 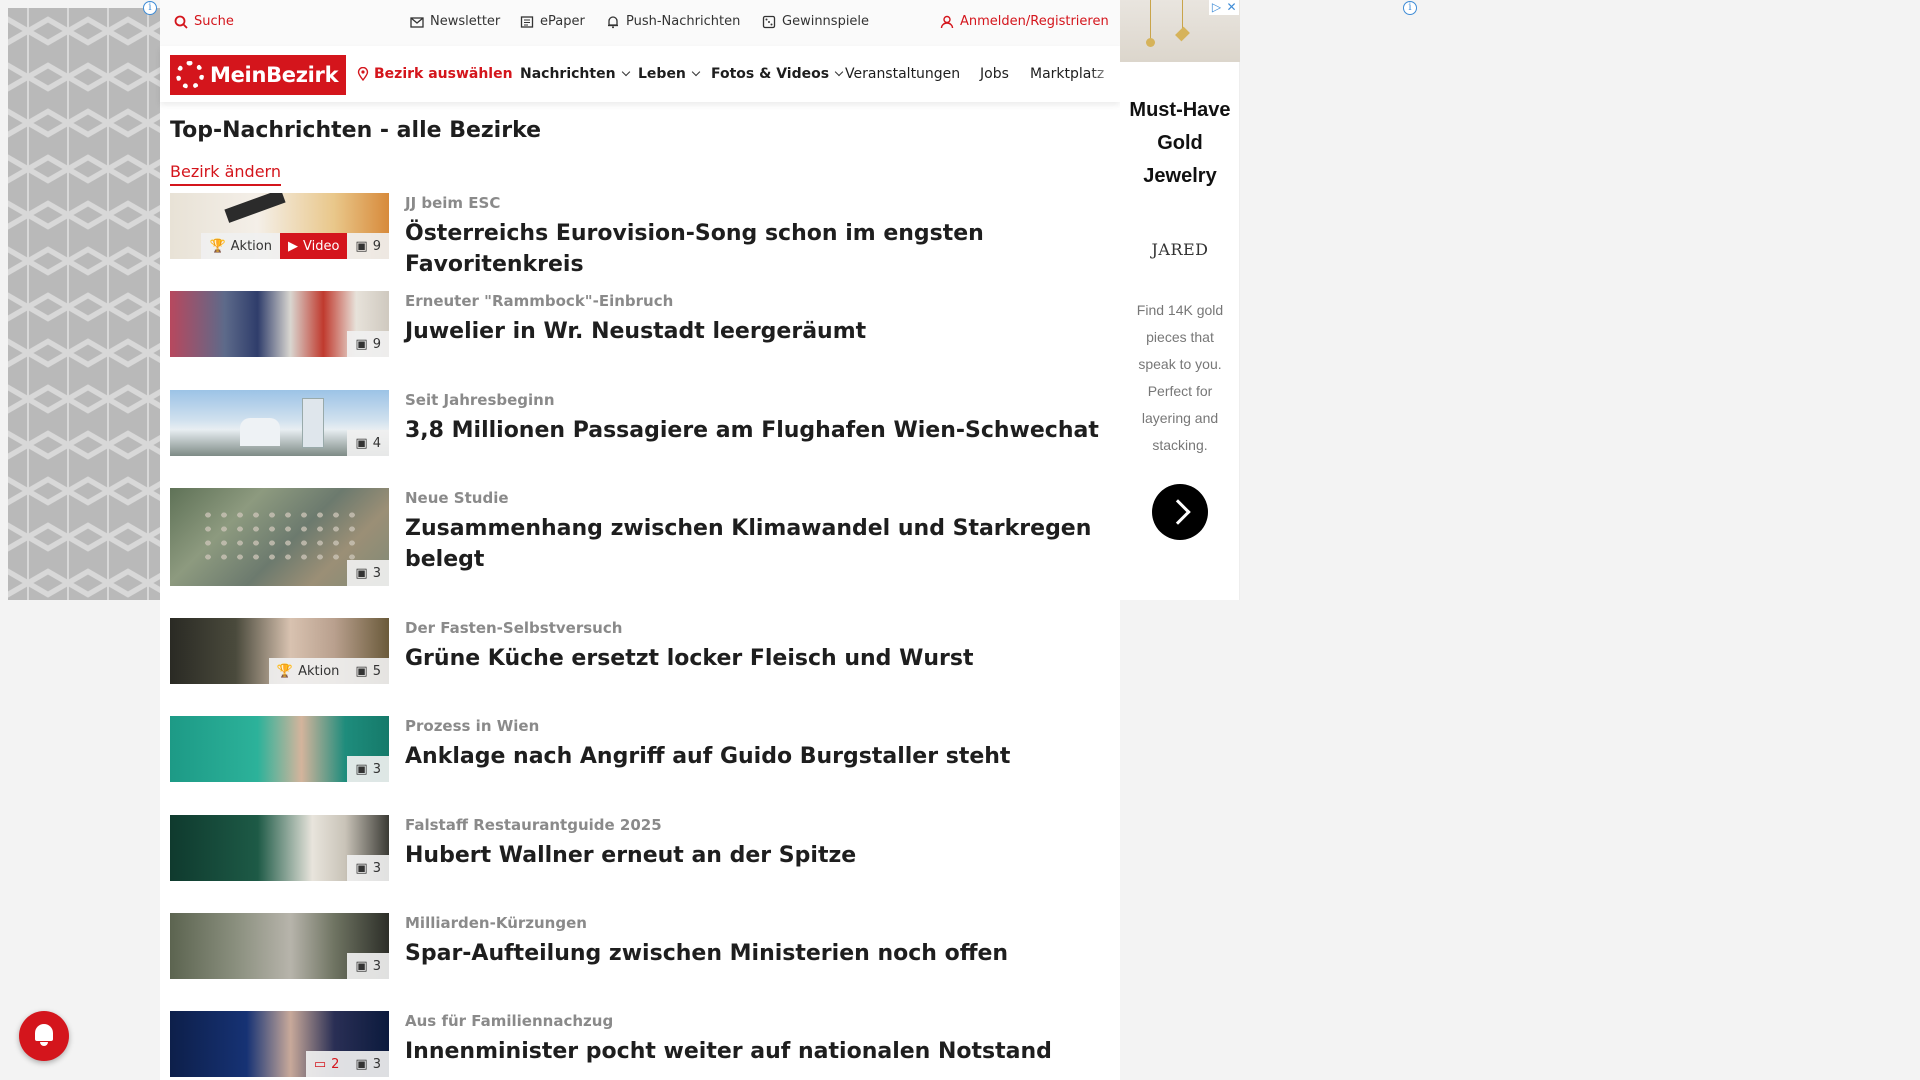 I want to click on nav-label: Jobs, so click(x=994, y=74).